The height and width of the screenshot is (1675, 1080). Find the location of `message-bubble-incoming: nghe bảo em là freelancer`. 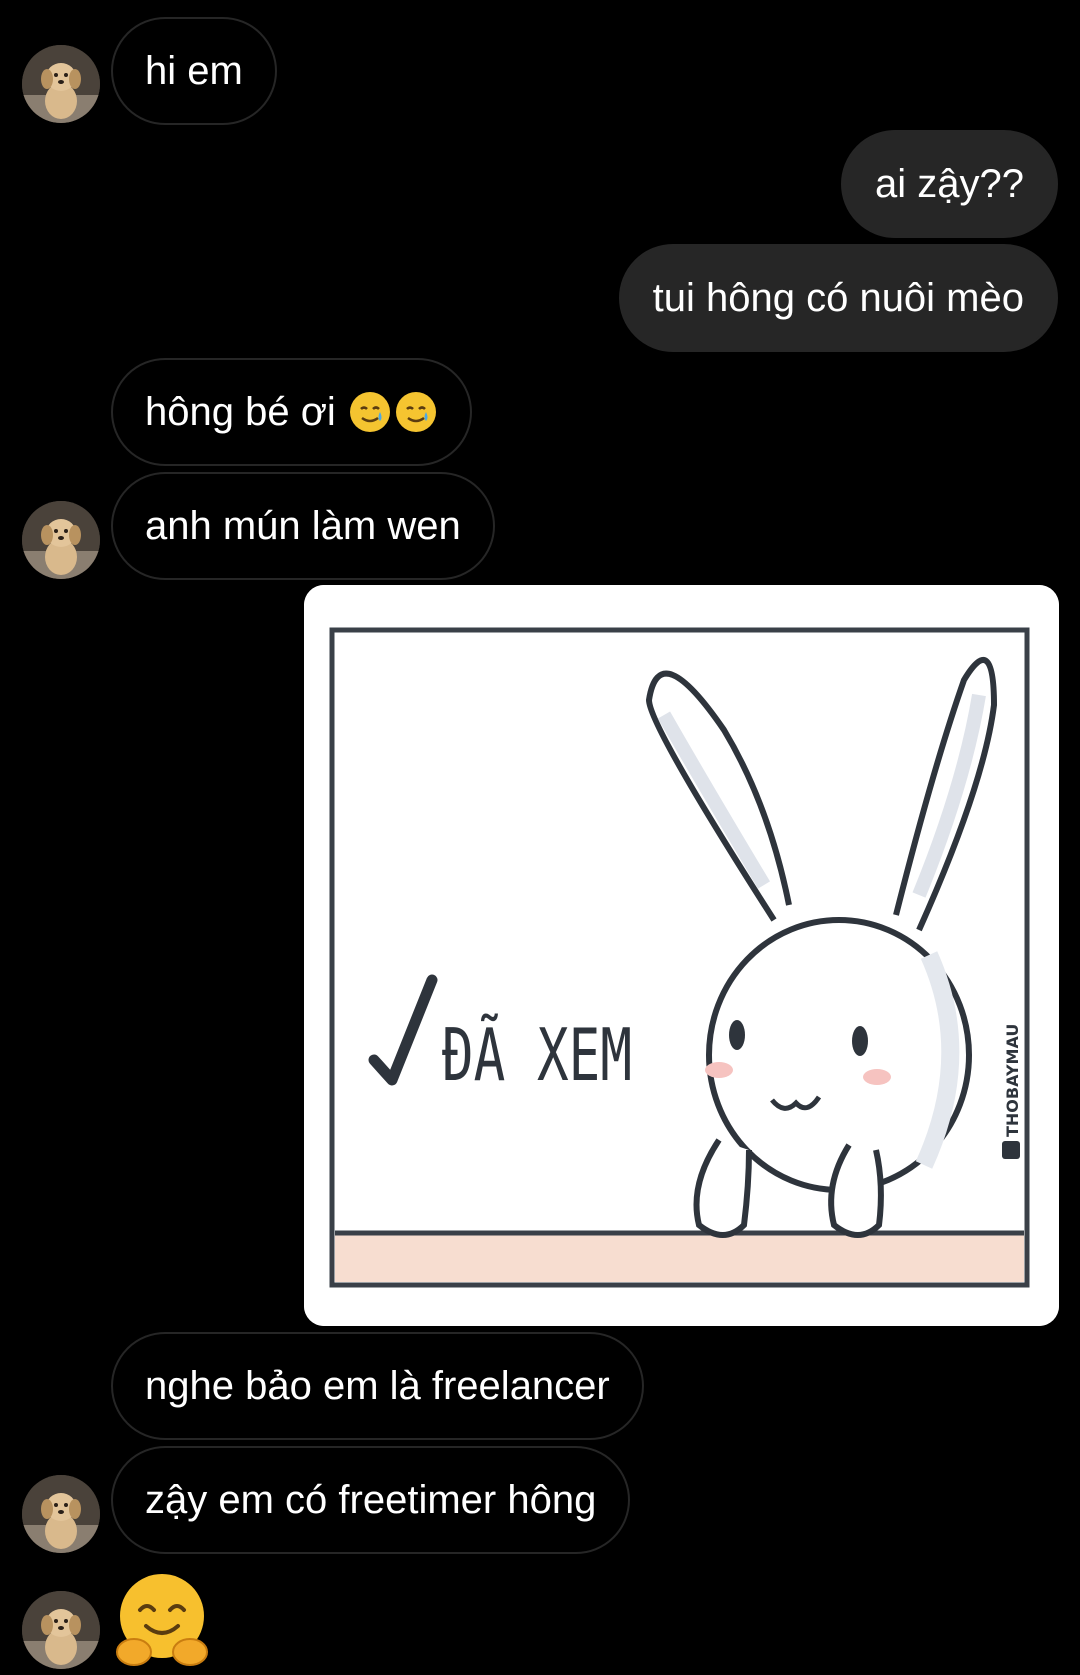

message-bubble-incoming: nghe bảo em là freelancer is located at coordinates (377, 1386).